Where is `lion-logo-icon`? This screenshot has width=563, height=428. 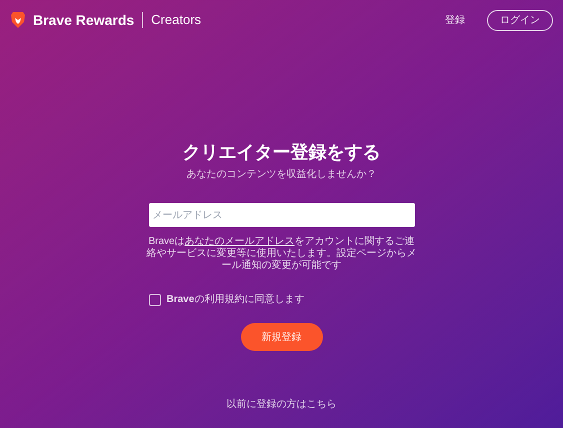 lion-logo-icon is located at coordinates (18, 20).